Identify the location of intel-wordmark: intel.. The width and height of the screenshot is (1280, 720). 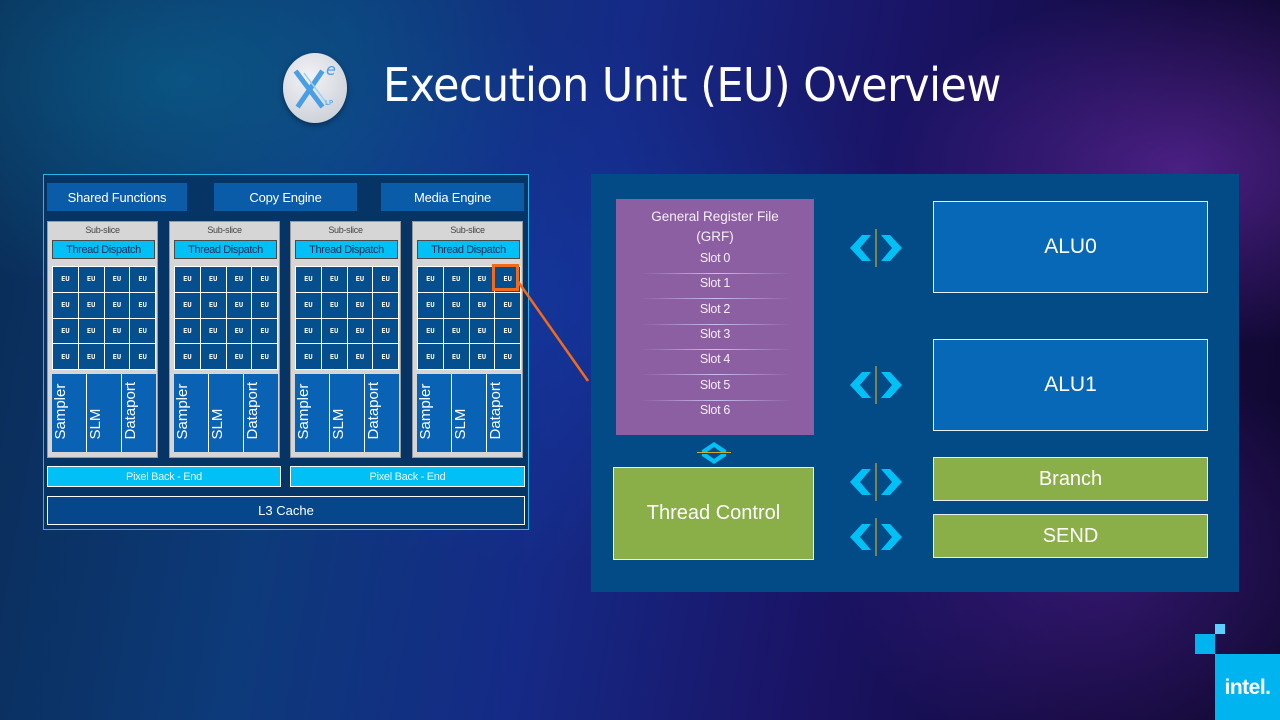
(1247, 687).